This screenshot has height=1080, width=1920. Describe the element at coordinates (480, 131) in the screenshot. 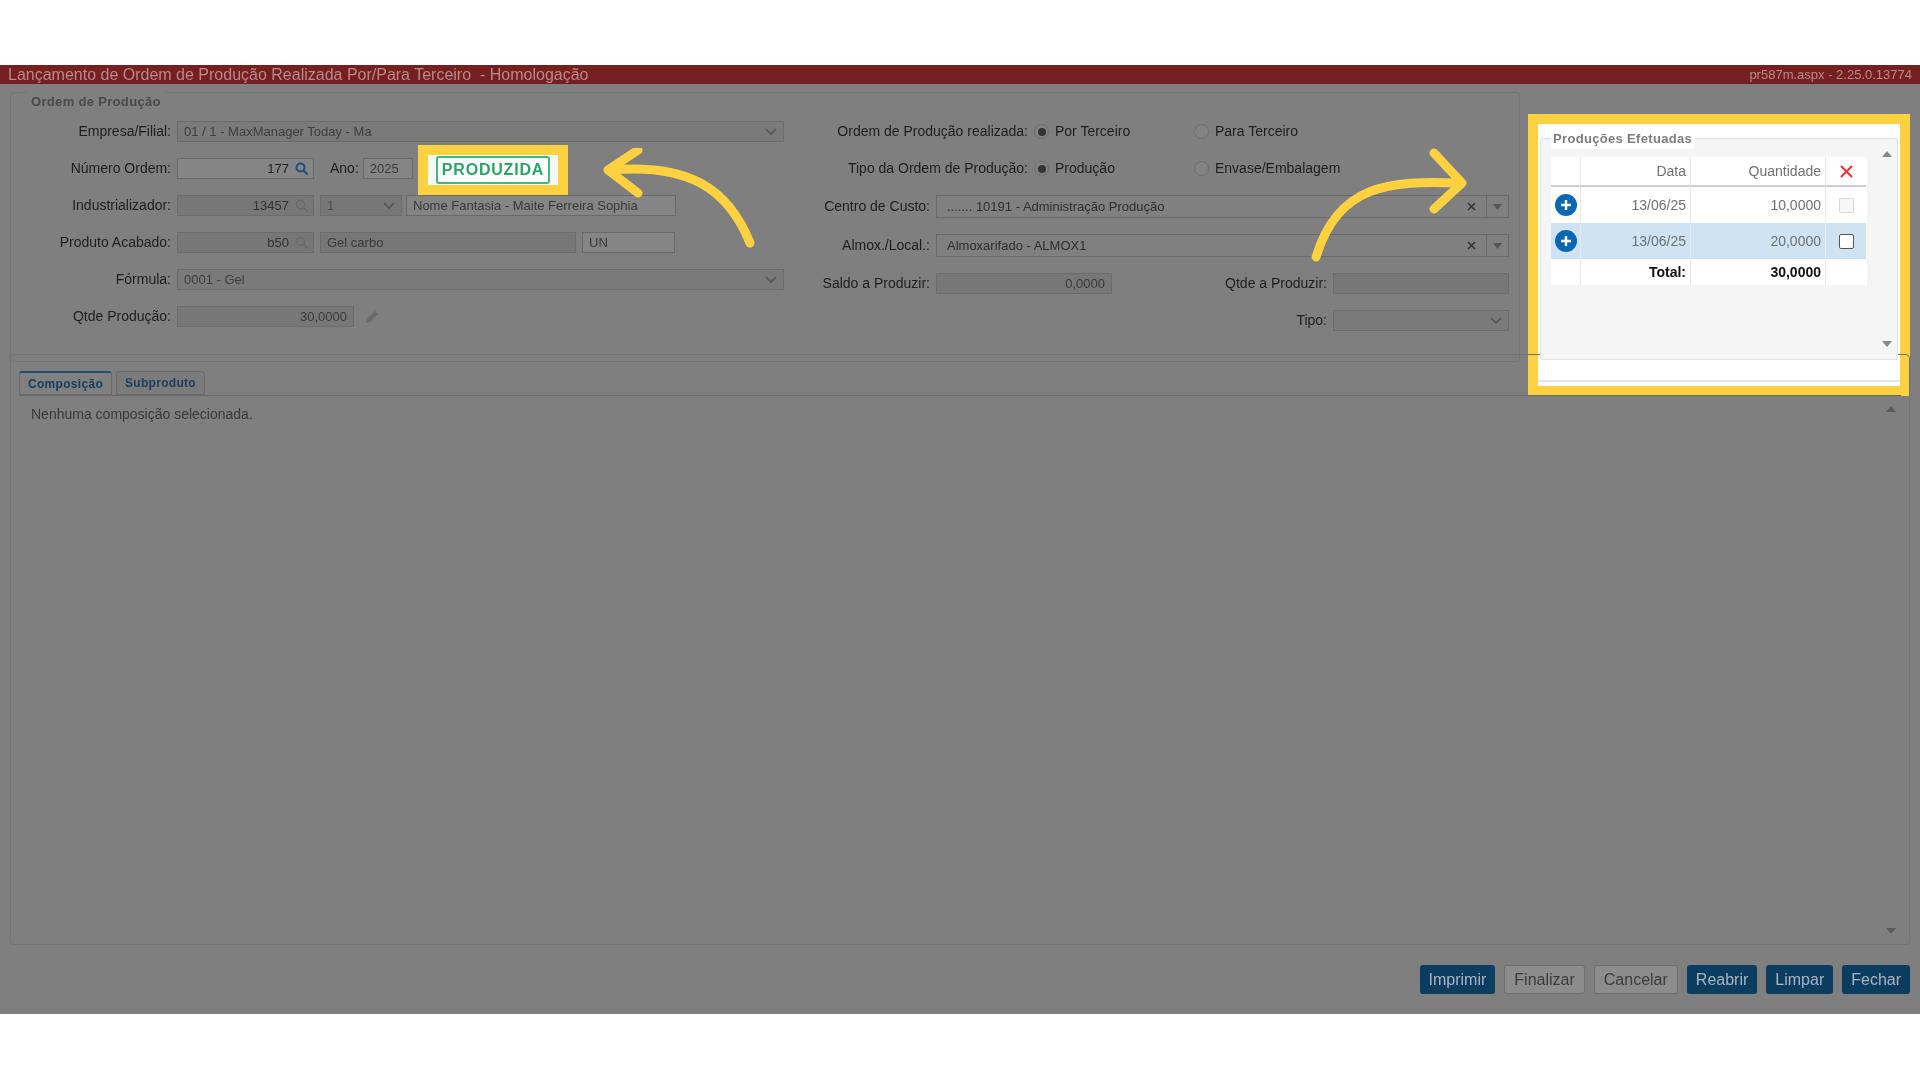

I see `select-field: 01 / 1 - MaxManager Today - Ma` at that location.